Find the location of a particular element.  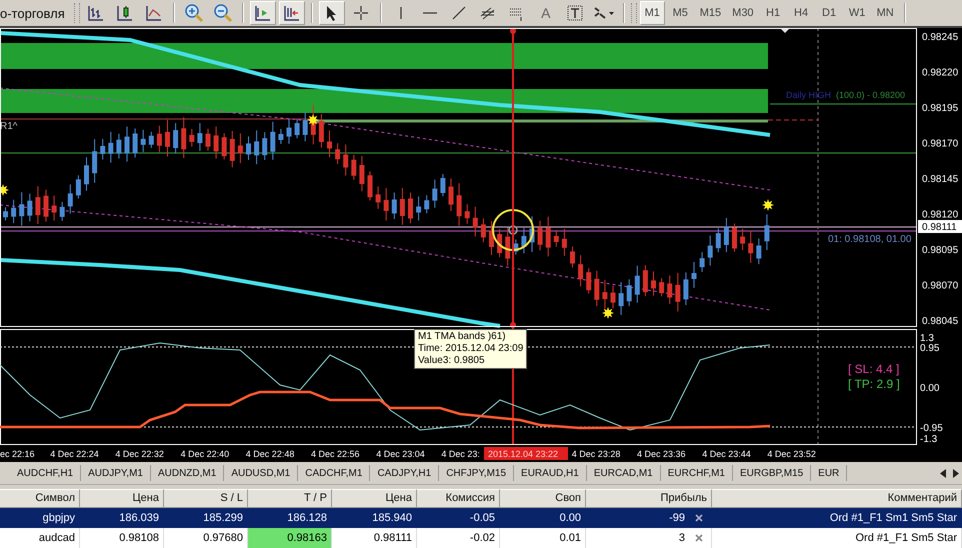

timeframe-button: H1 is located at coordinates (773, 13).